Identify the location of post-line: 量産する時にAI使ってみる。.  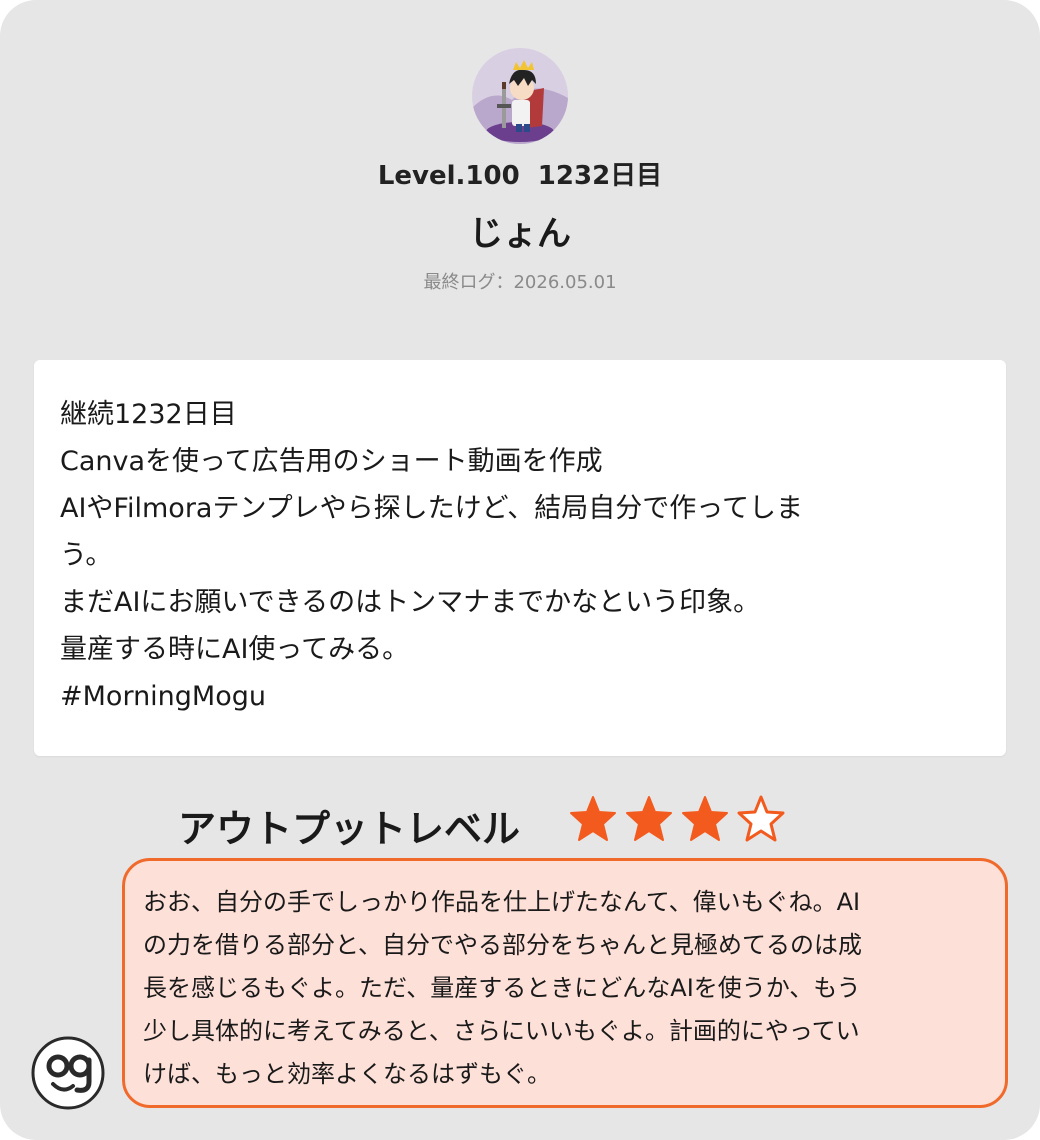
(235, 649).